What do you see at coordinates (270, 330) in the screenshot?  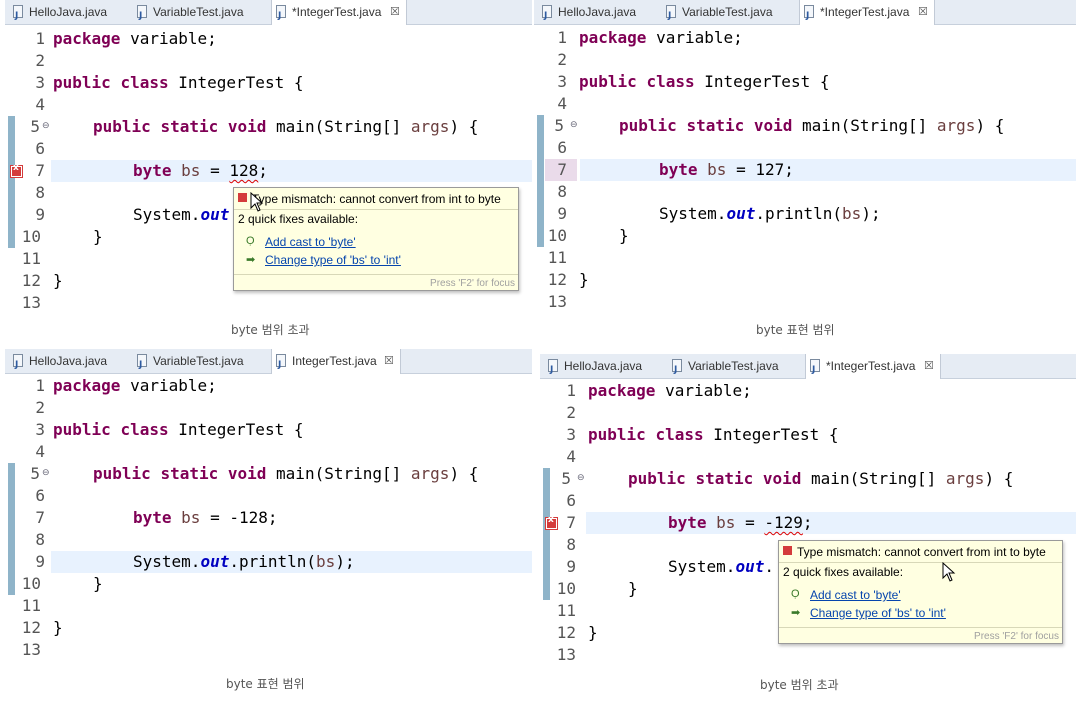 I see `caption: byte 범위 초과` at bounding box center [270, 330].